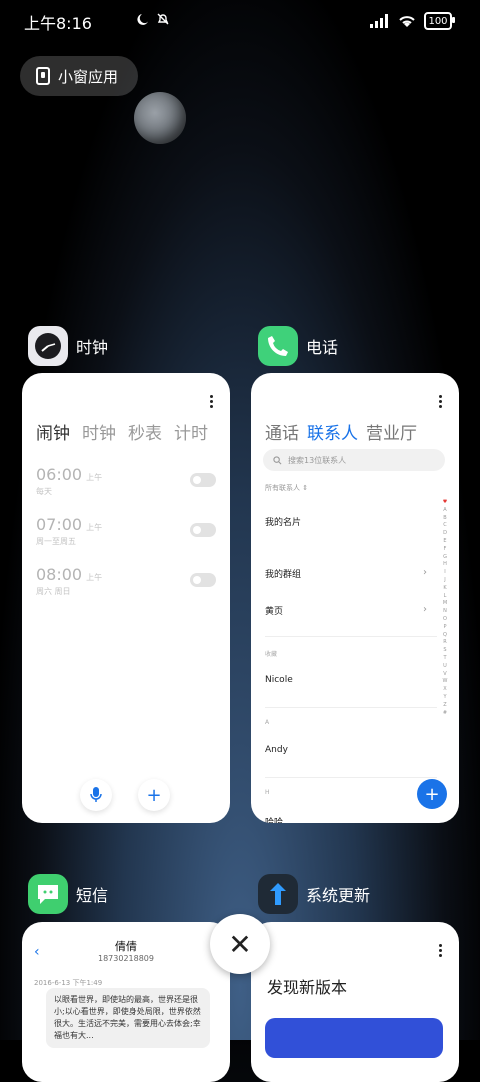  What do you see at coordinates (276, 750) in the screenshot?
I see `contact-row: Andy` at bounding box center [276, 750].